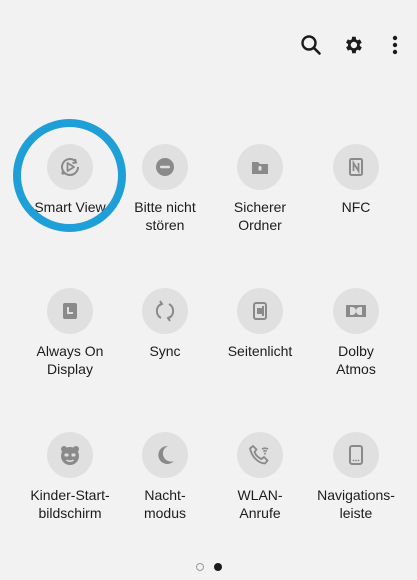 This screenshot has width=417, height=580. What do you see at coordinates (165, 167) in the screenshot?
I see `do-not-disturb-icon` at bounding box center [165, 167].